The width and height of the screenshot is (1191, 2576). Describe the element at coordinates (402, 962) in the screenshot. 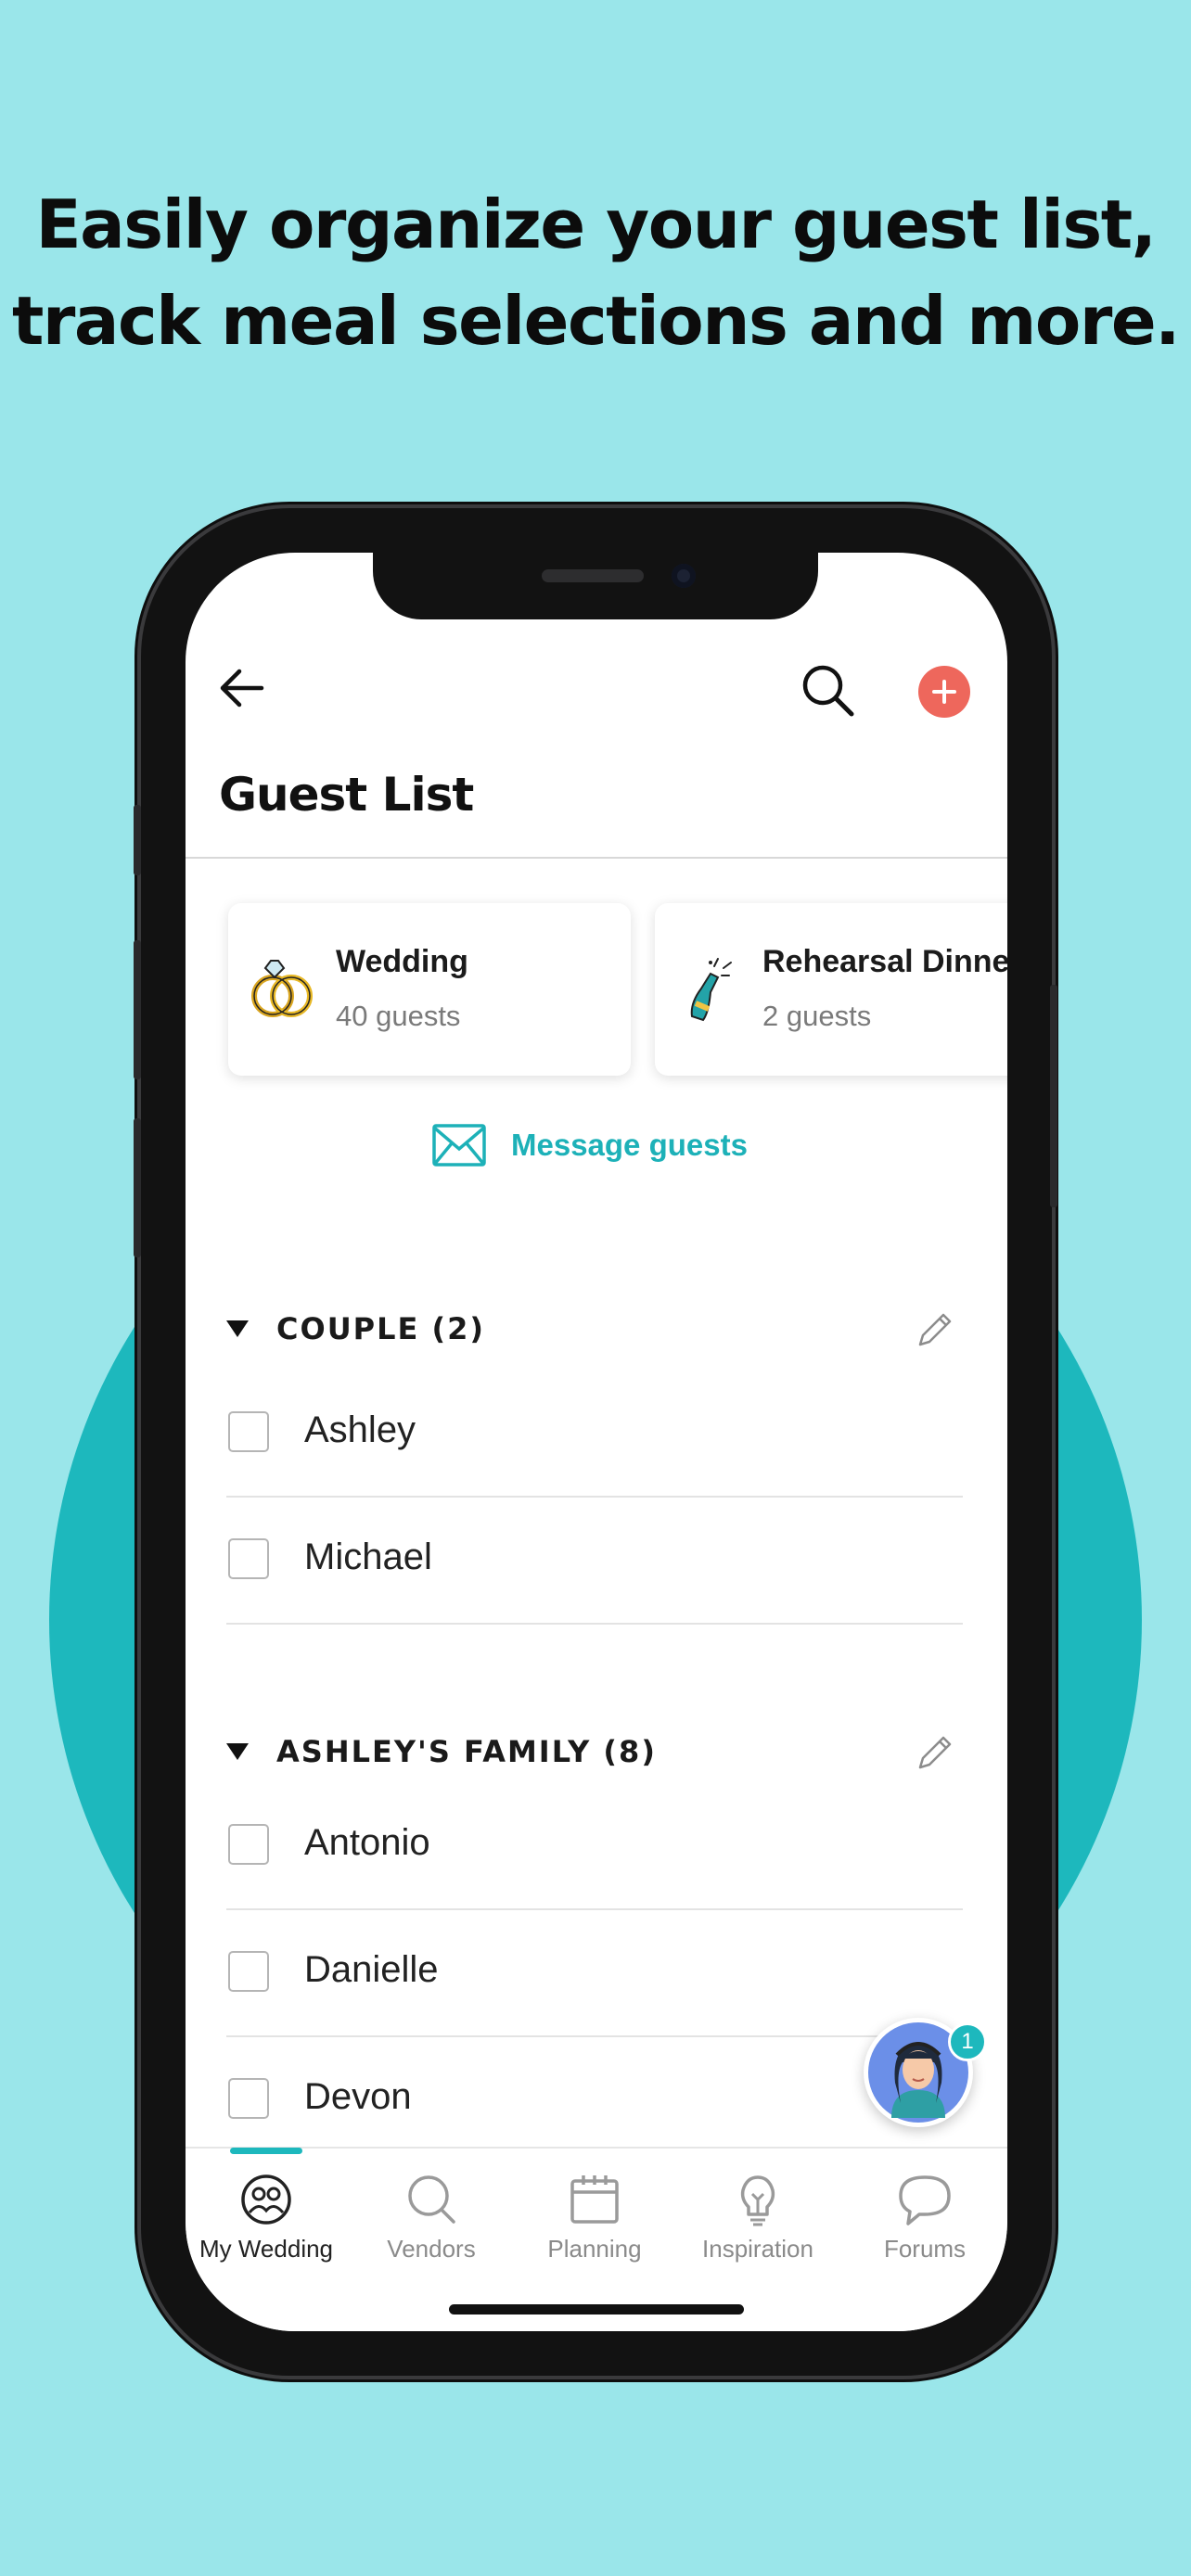

I see `event-name: Wedding` at that location.